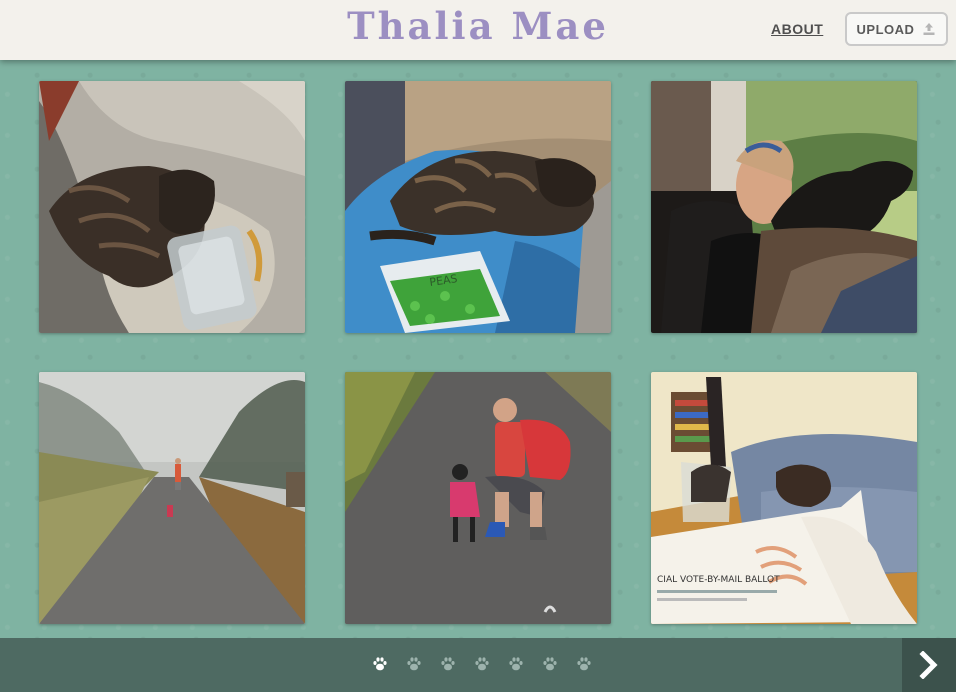 The height and width of the screenshot is (692, 956). I want to click on photo-foggy-road-walk, so click(172, 498).